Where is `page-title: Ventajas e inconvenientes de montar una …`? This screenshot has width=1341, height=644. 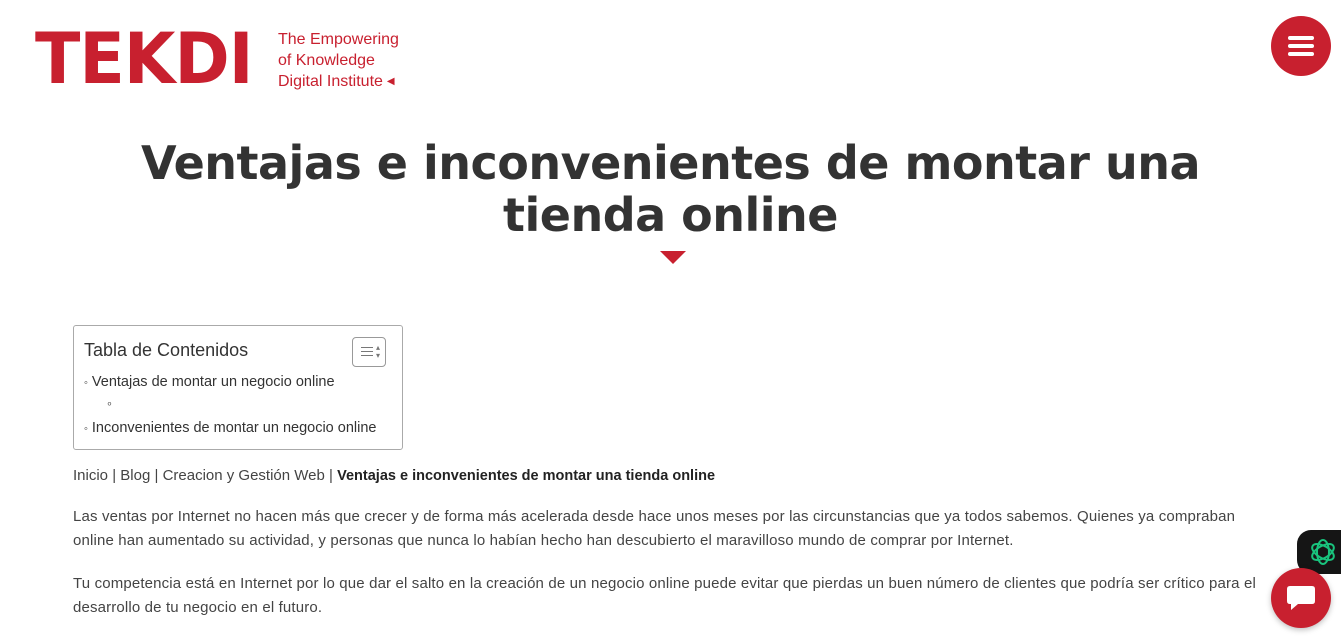
page-title: Ventajas e inconvenientes de montar una … is located at coordinates (670, 189).